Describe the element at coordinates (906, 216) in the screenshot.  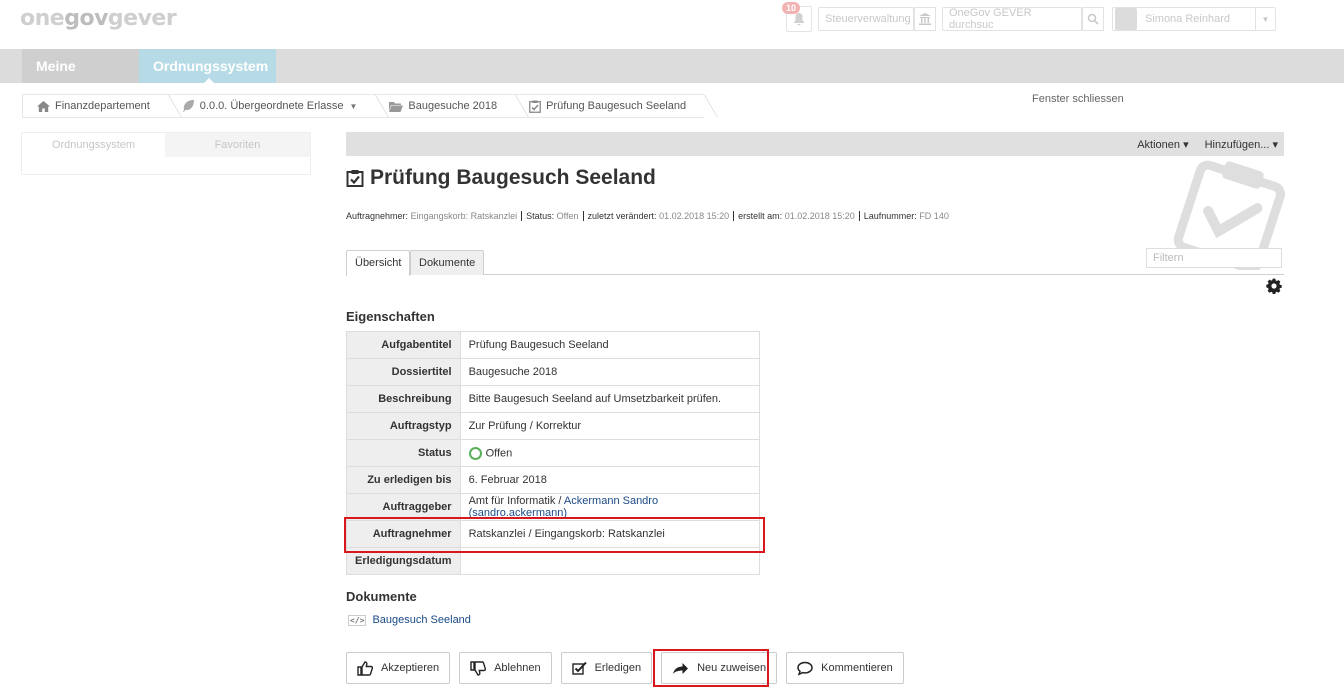
I see `meta-number: Laufnummer: FD 140` at that location.